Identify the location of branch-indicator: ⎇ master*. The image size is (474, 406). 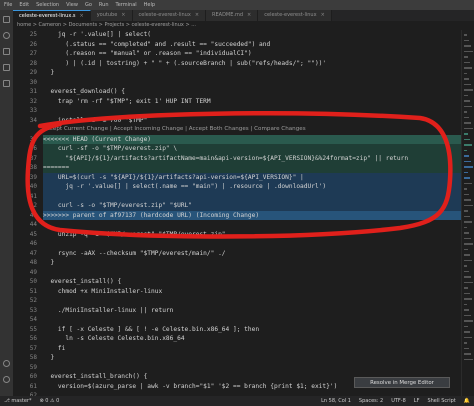
(18, 401).